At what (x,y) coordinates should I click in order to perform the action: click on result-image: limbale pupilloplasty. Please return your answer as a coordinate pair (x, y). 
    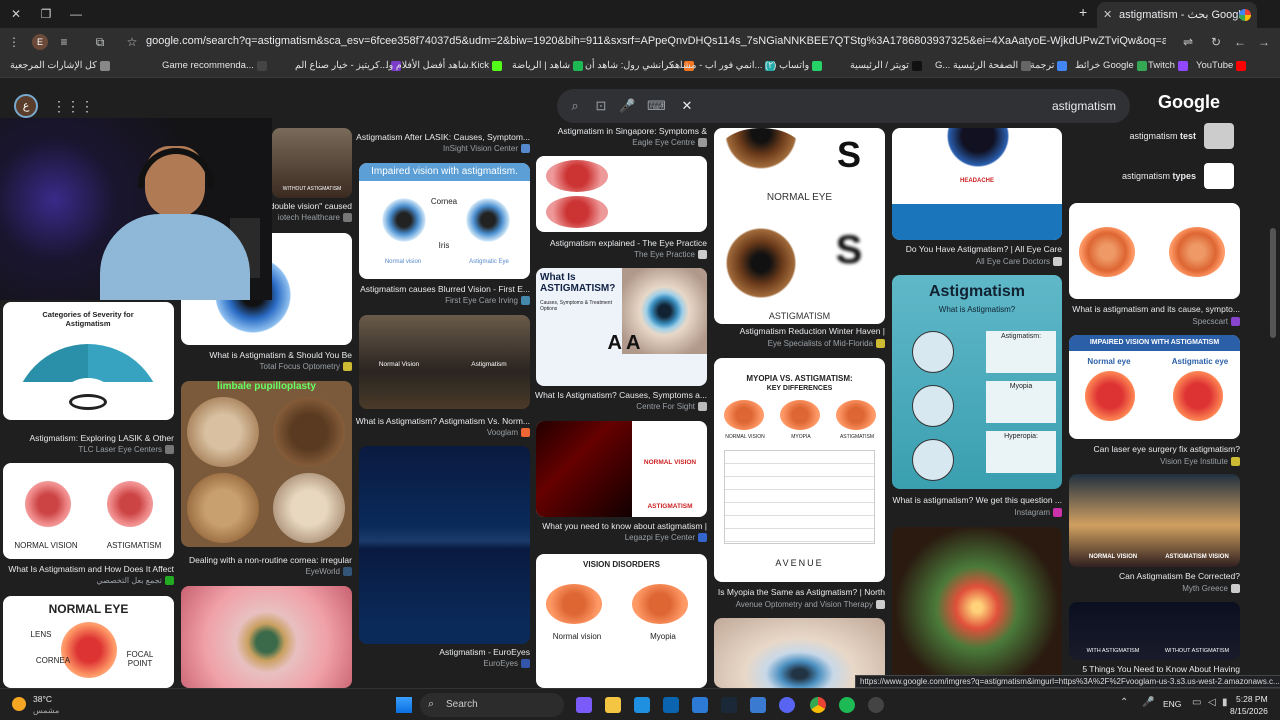
    Looking at the image, I should click on (266, 464).